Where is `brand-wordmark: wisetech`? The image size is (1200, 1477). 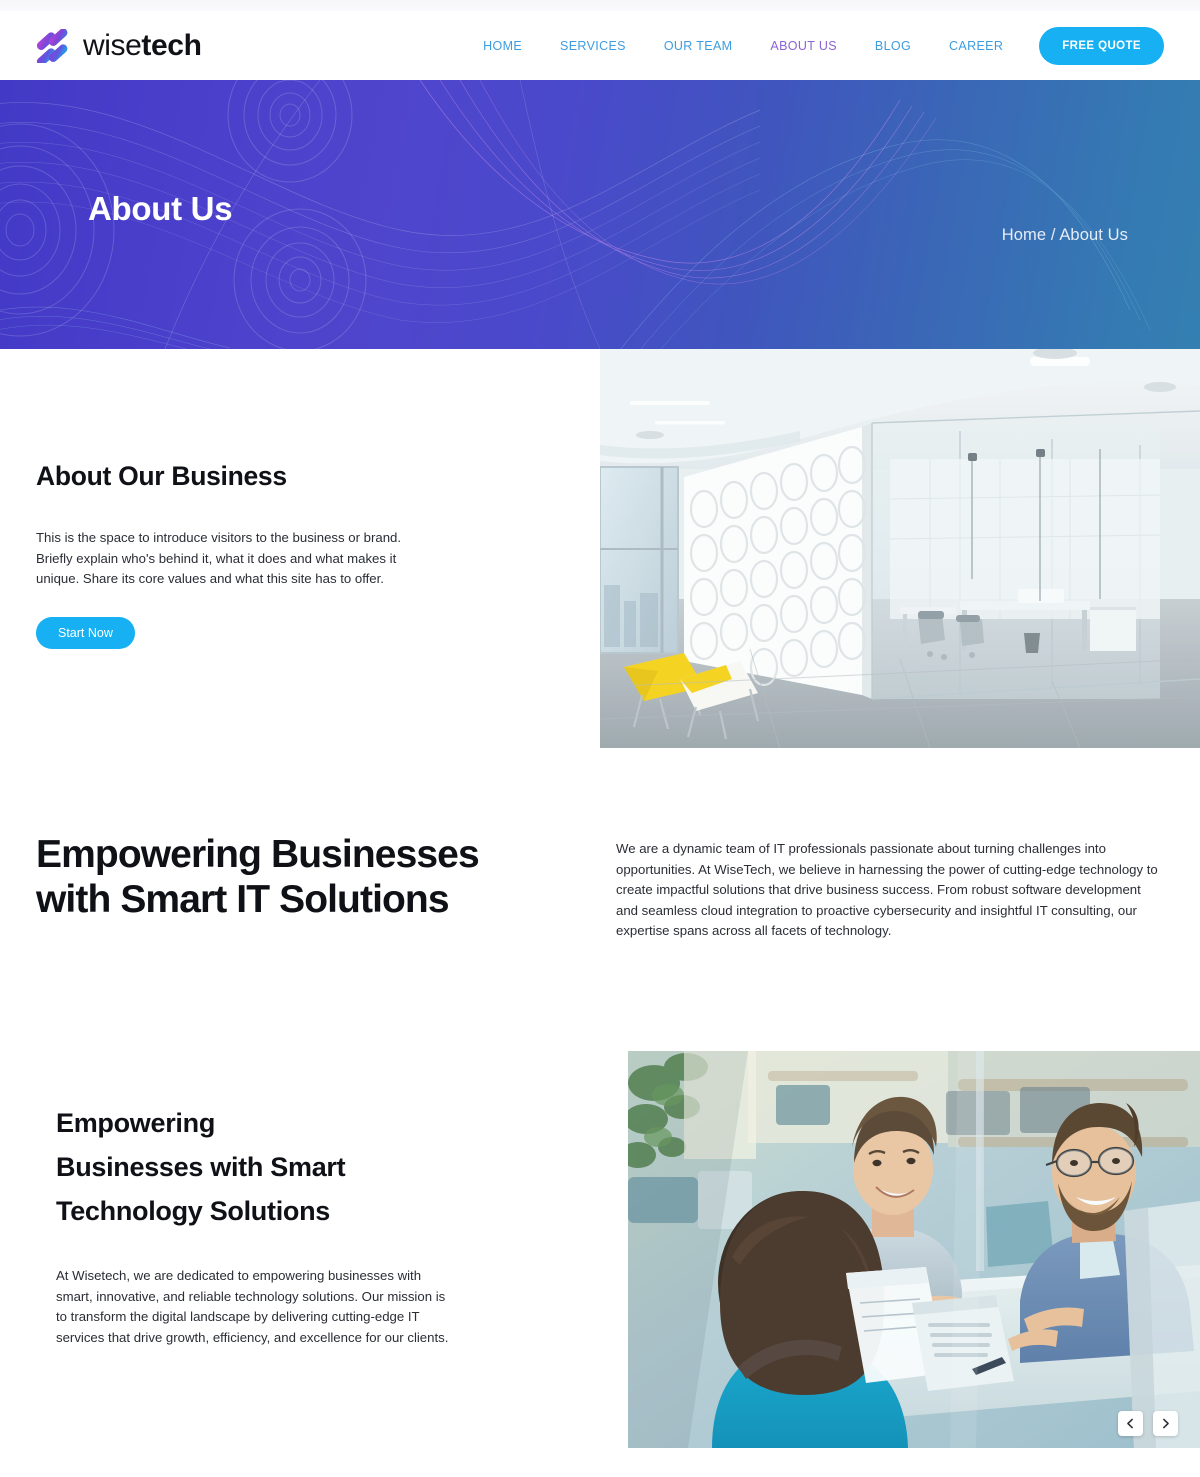 brand-wordmark: wisetech is located at coordinates (142, 46).